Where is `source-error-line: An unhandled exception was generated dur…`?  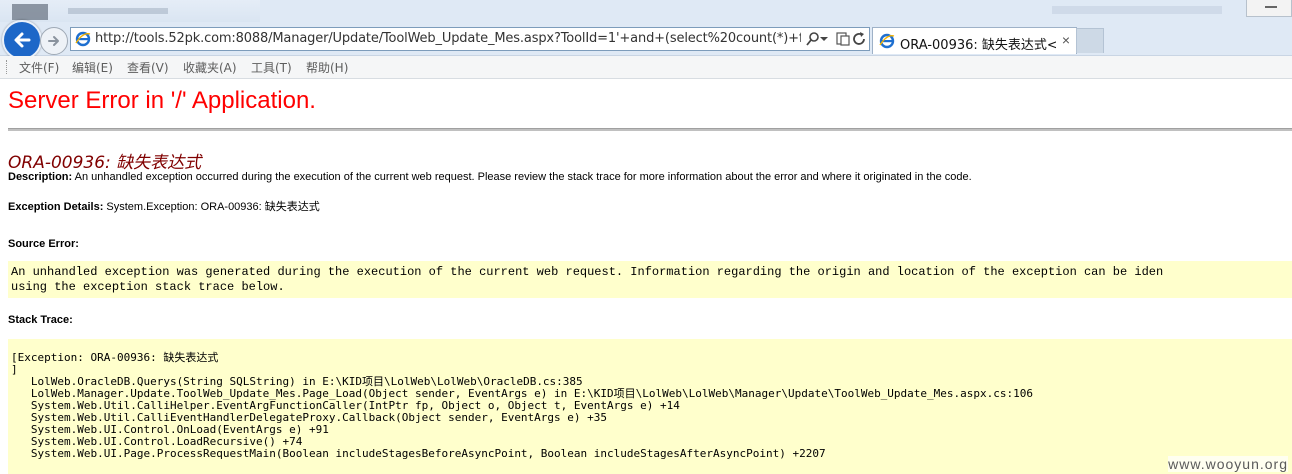 source-error-line: An unhandled exception was generated dur… is located at coordinates (587, 272).